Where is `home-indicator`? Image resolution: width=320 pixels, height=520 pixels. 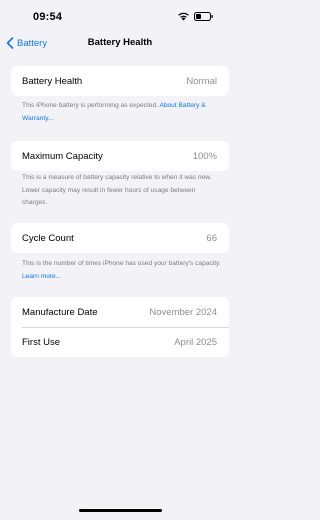 home-indicator is located at coordinates (120, 510).